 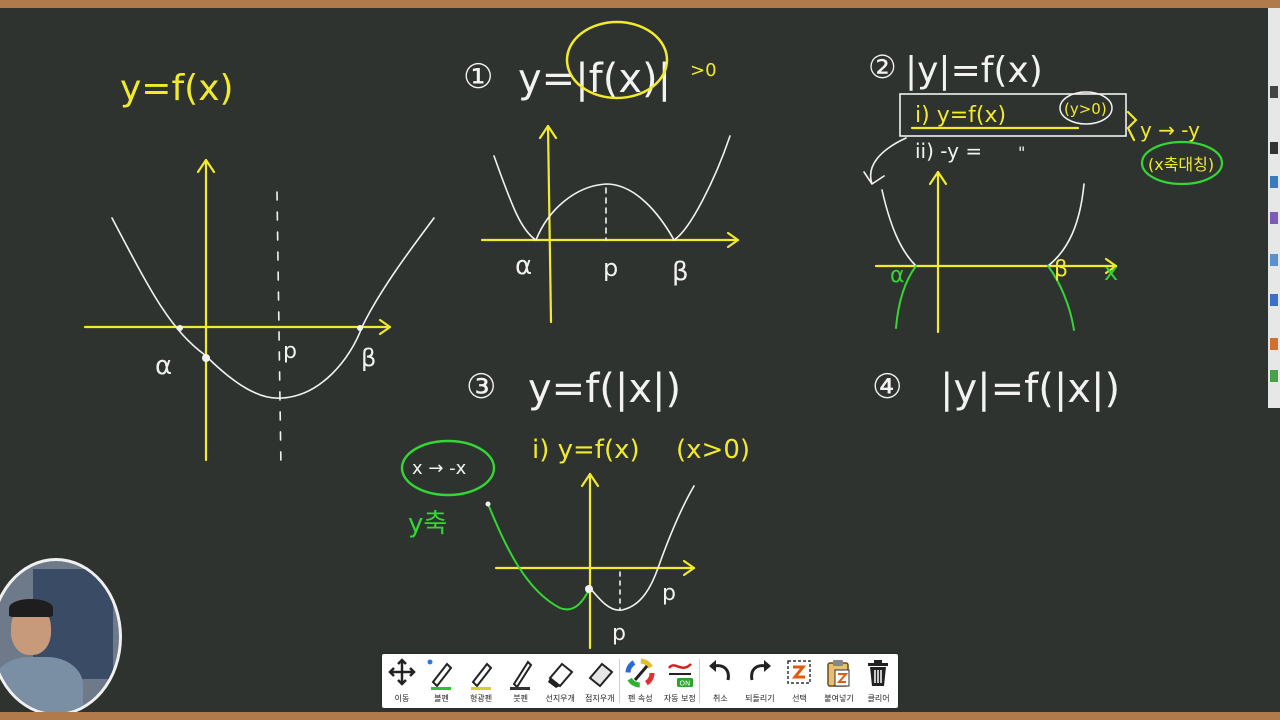 What do you see at coordinates (1274, 208) in the screenshot?
I see `right-side-panel` at bounding box center [1274, 208].